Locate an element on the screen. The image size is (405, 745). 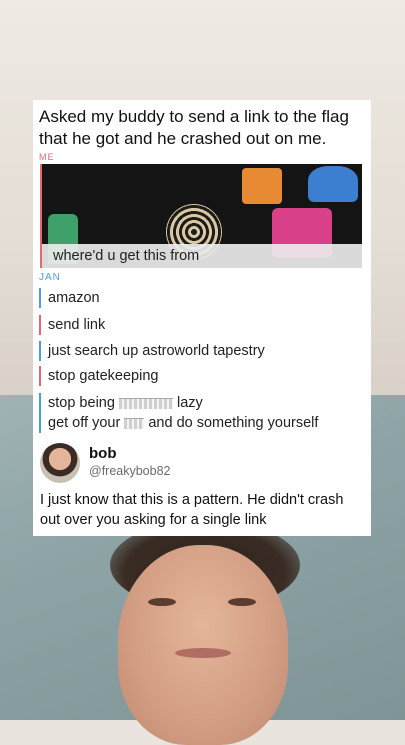
message-me: send link is located at coordinates (72, 325).